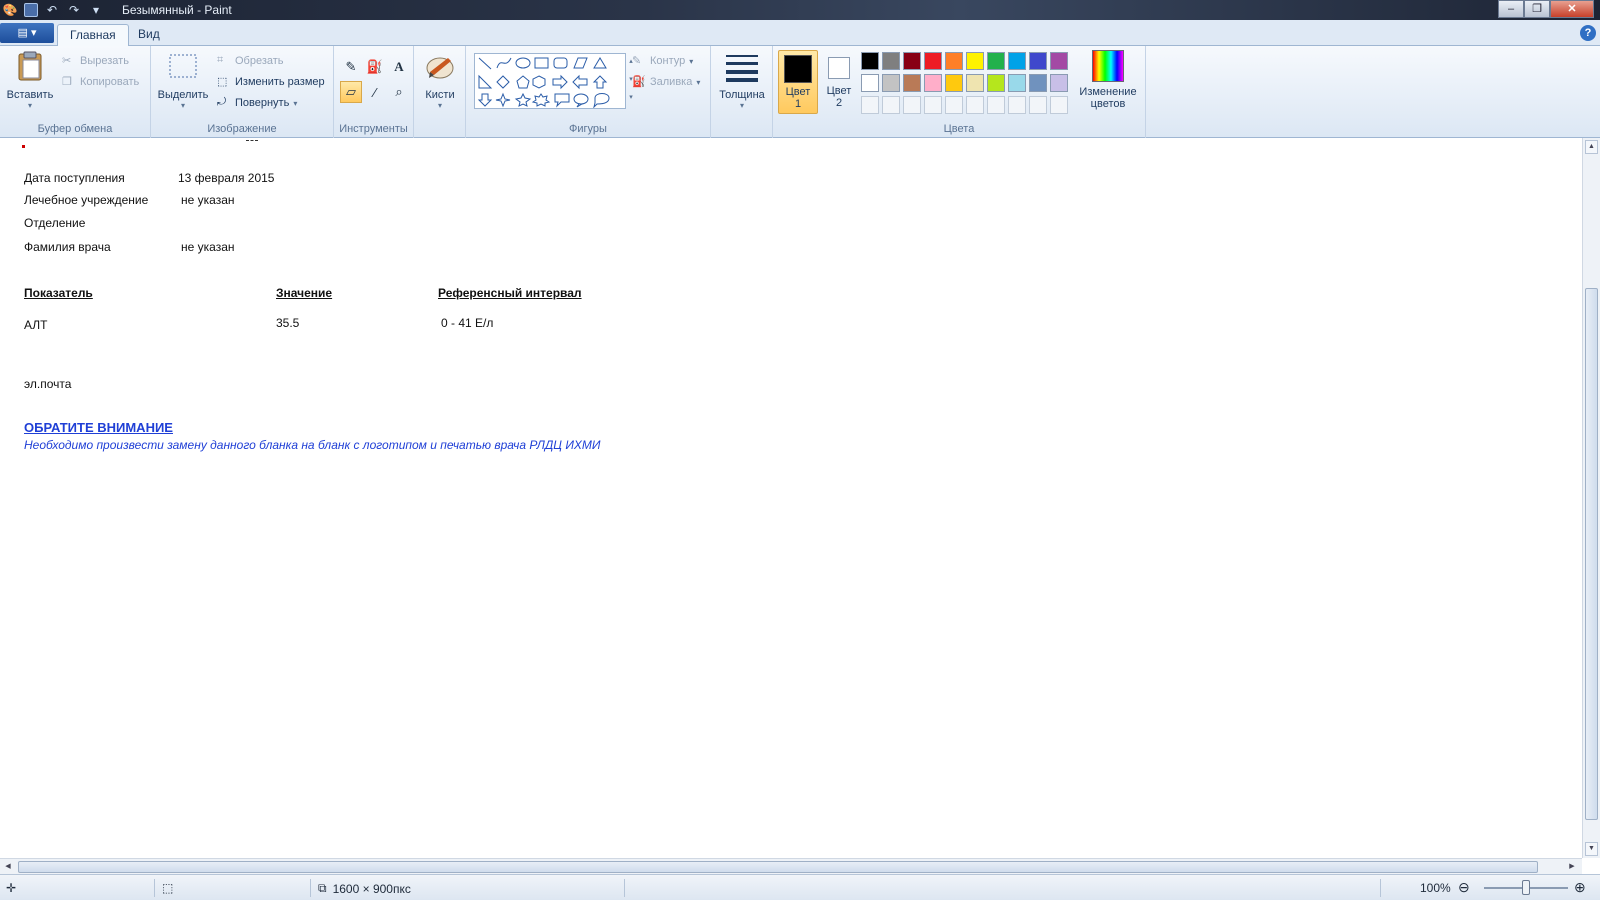 Image resolution: width=1600 pixels, height=900 pixels. I want to click on scroll-right-icon: ▶, so click(1572, 867).